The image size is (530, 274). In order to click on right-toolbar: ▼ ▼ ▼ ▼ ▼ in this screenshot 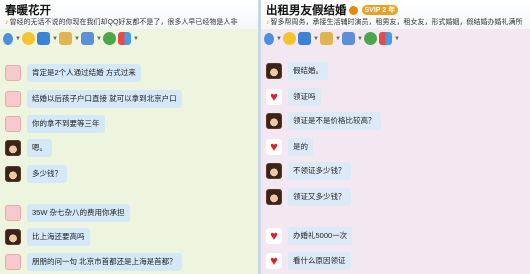, I will do `click(395, 38)`.